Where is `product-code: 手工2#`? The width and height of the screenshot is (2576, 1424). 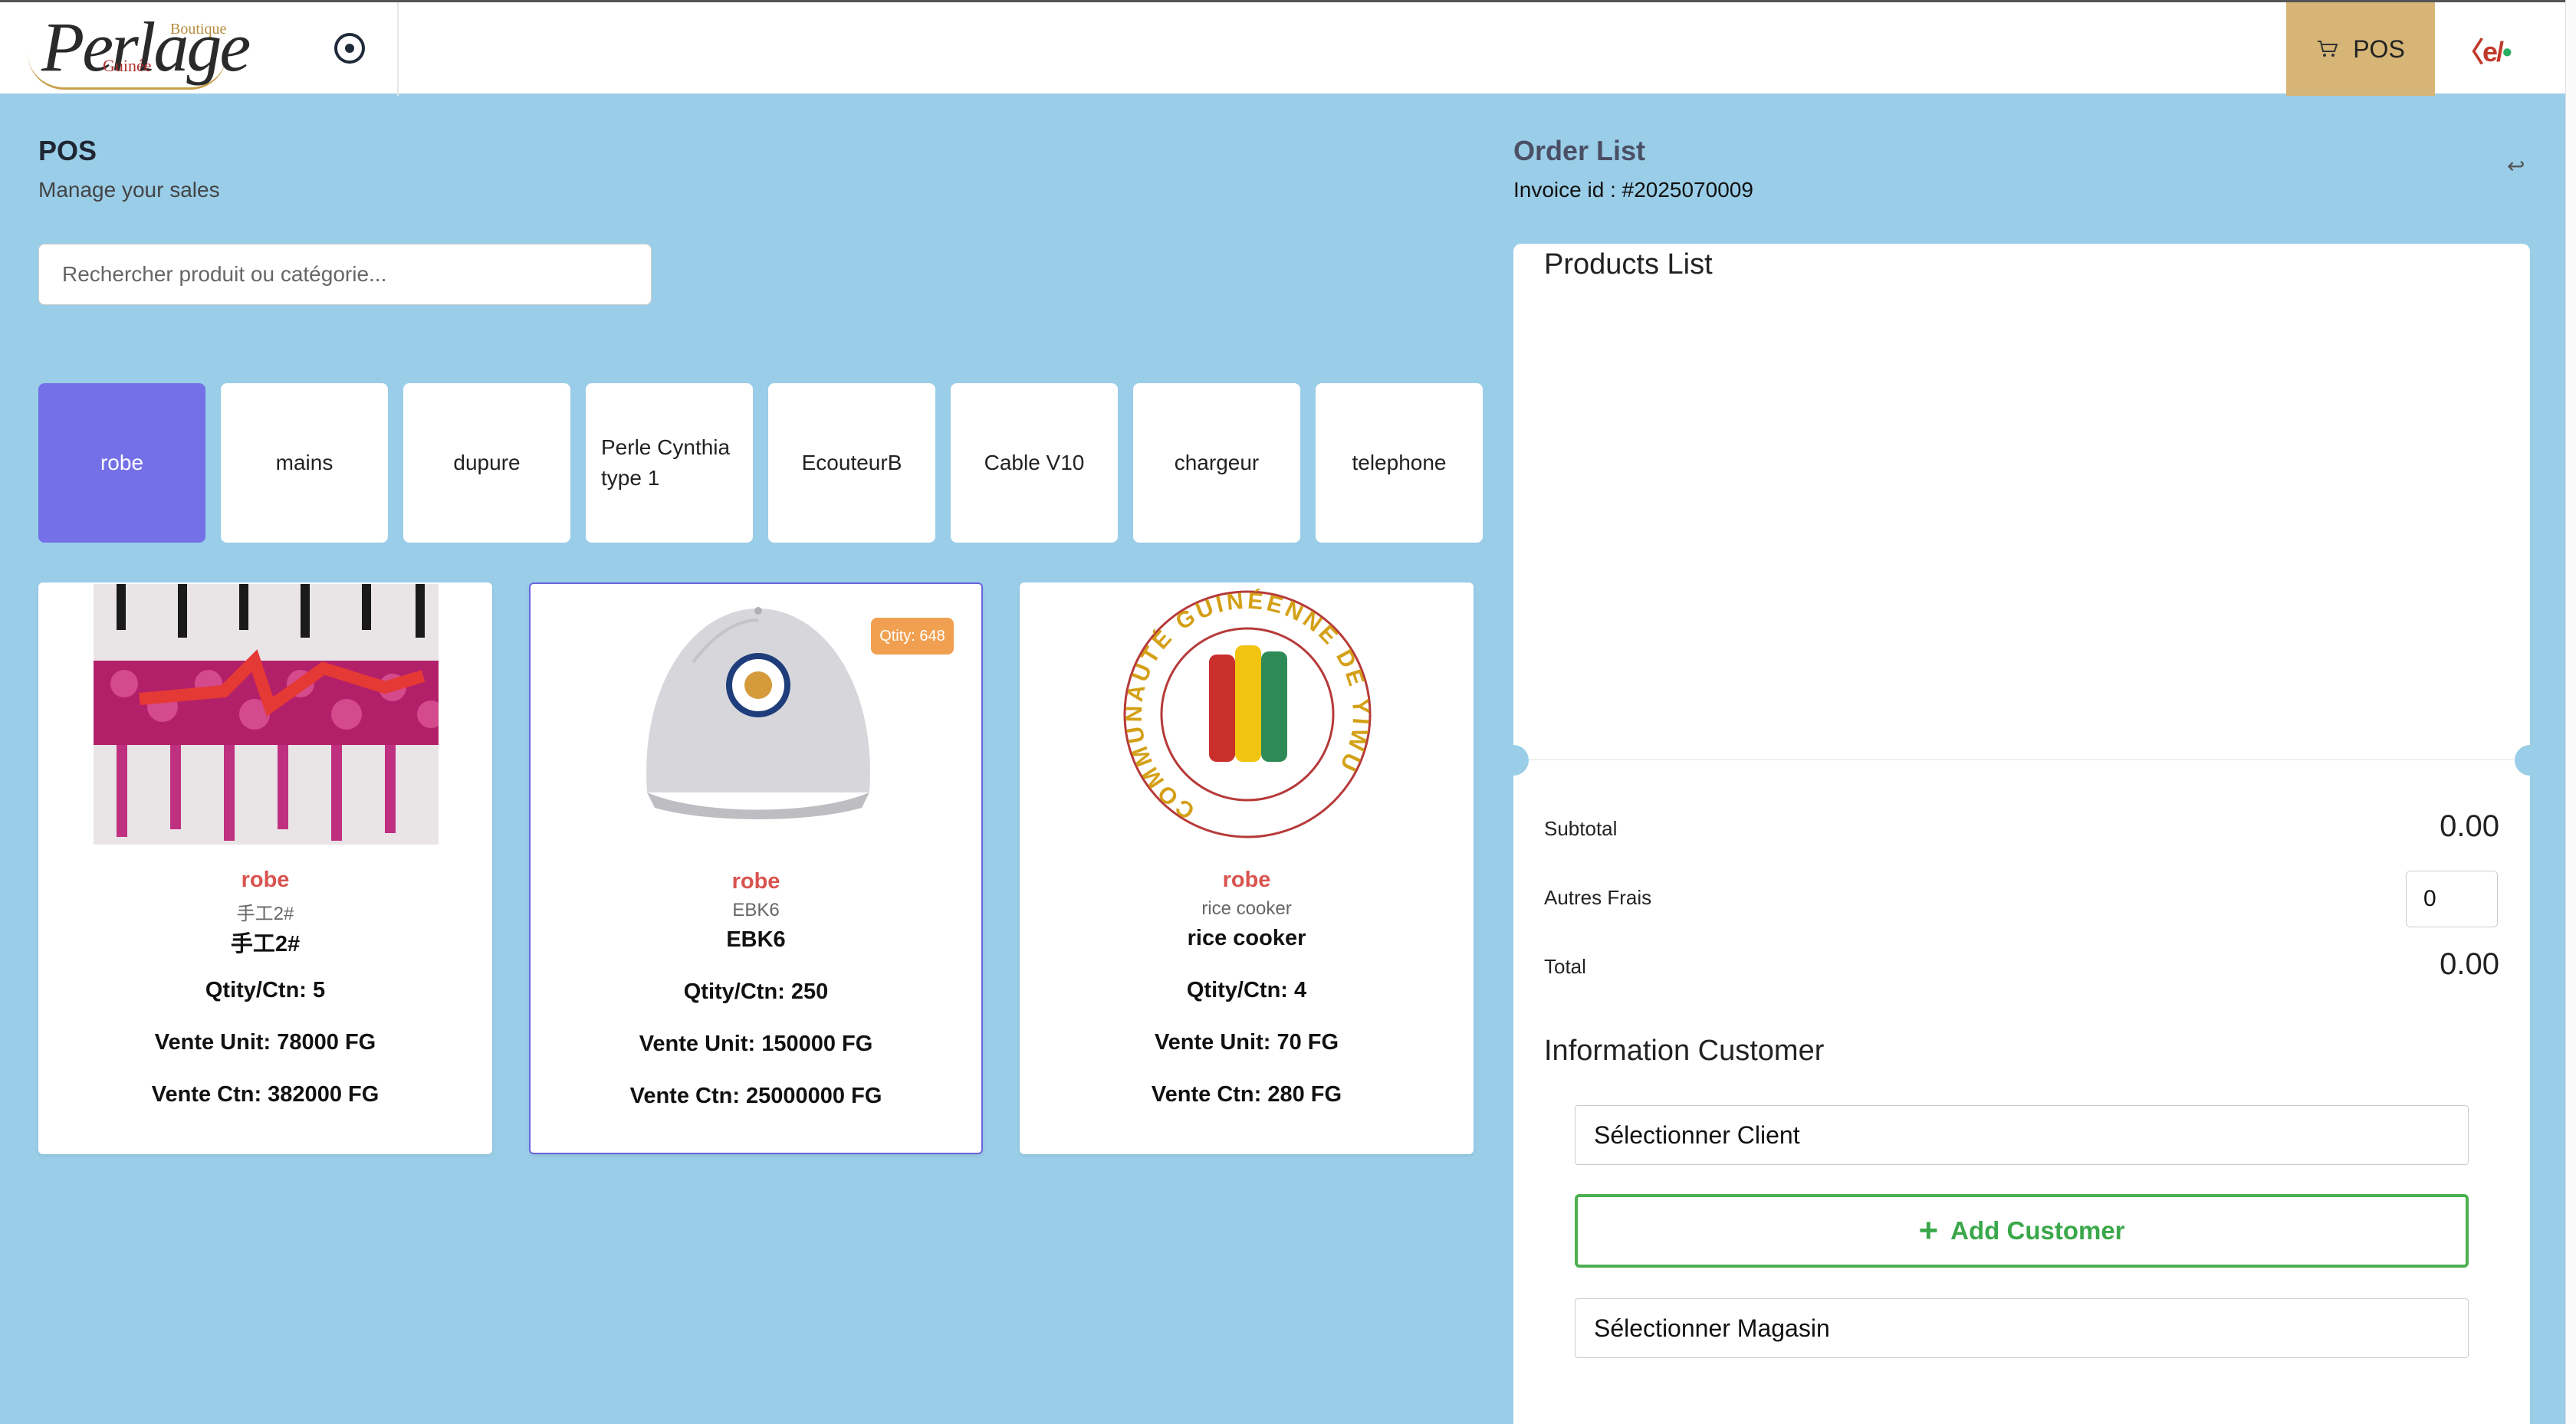
product-code: 手工2# is located at coordinates (265, 944).